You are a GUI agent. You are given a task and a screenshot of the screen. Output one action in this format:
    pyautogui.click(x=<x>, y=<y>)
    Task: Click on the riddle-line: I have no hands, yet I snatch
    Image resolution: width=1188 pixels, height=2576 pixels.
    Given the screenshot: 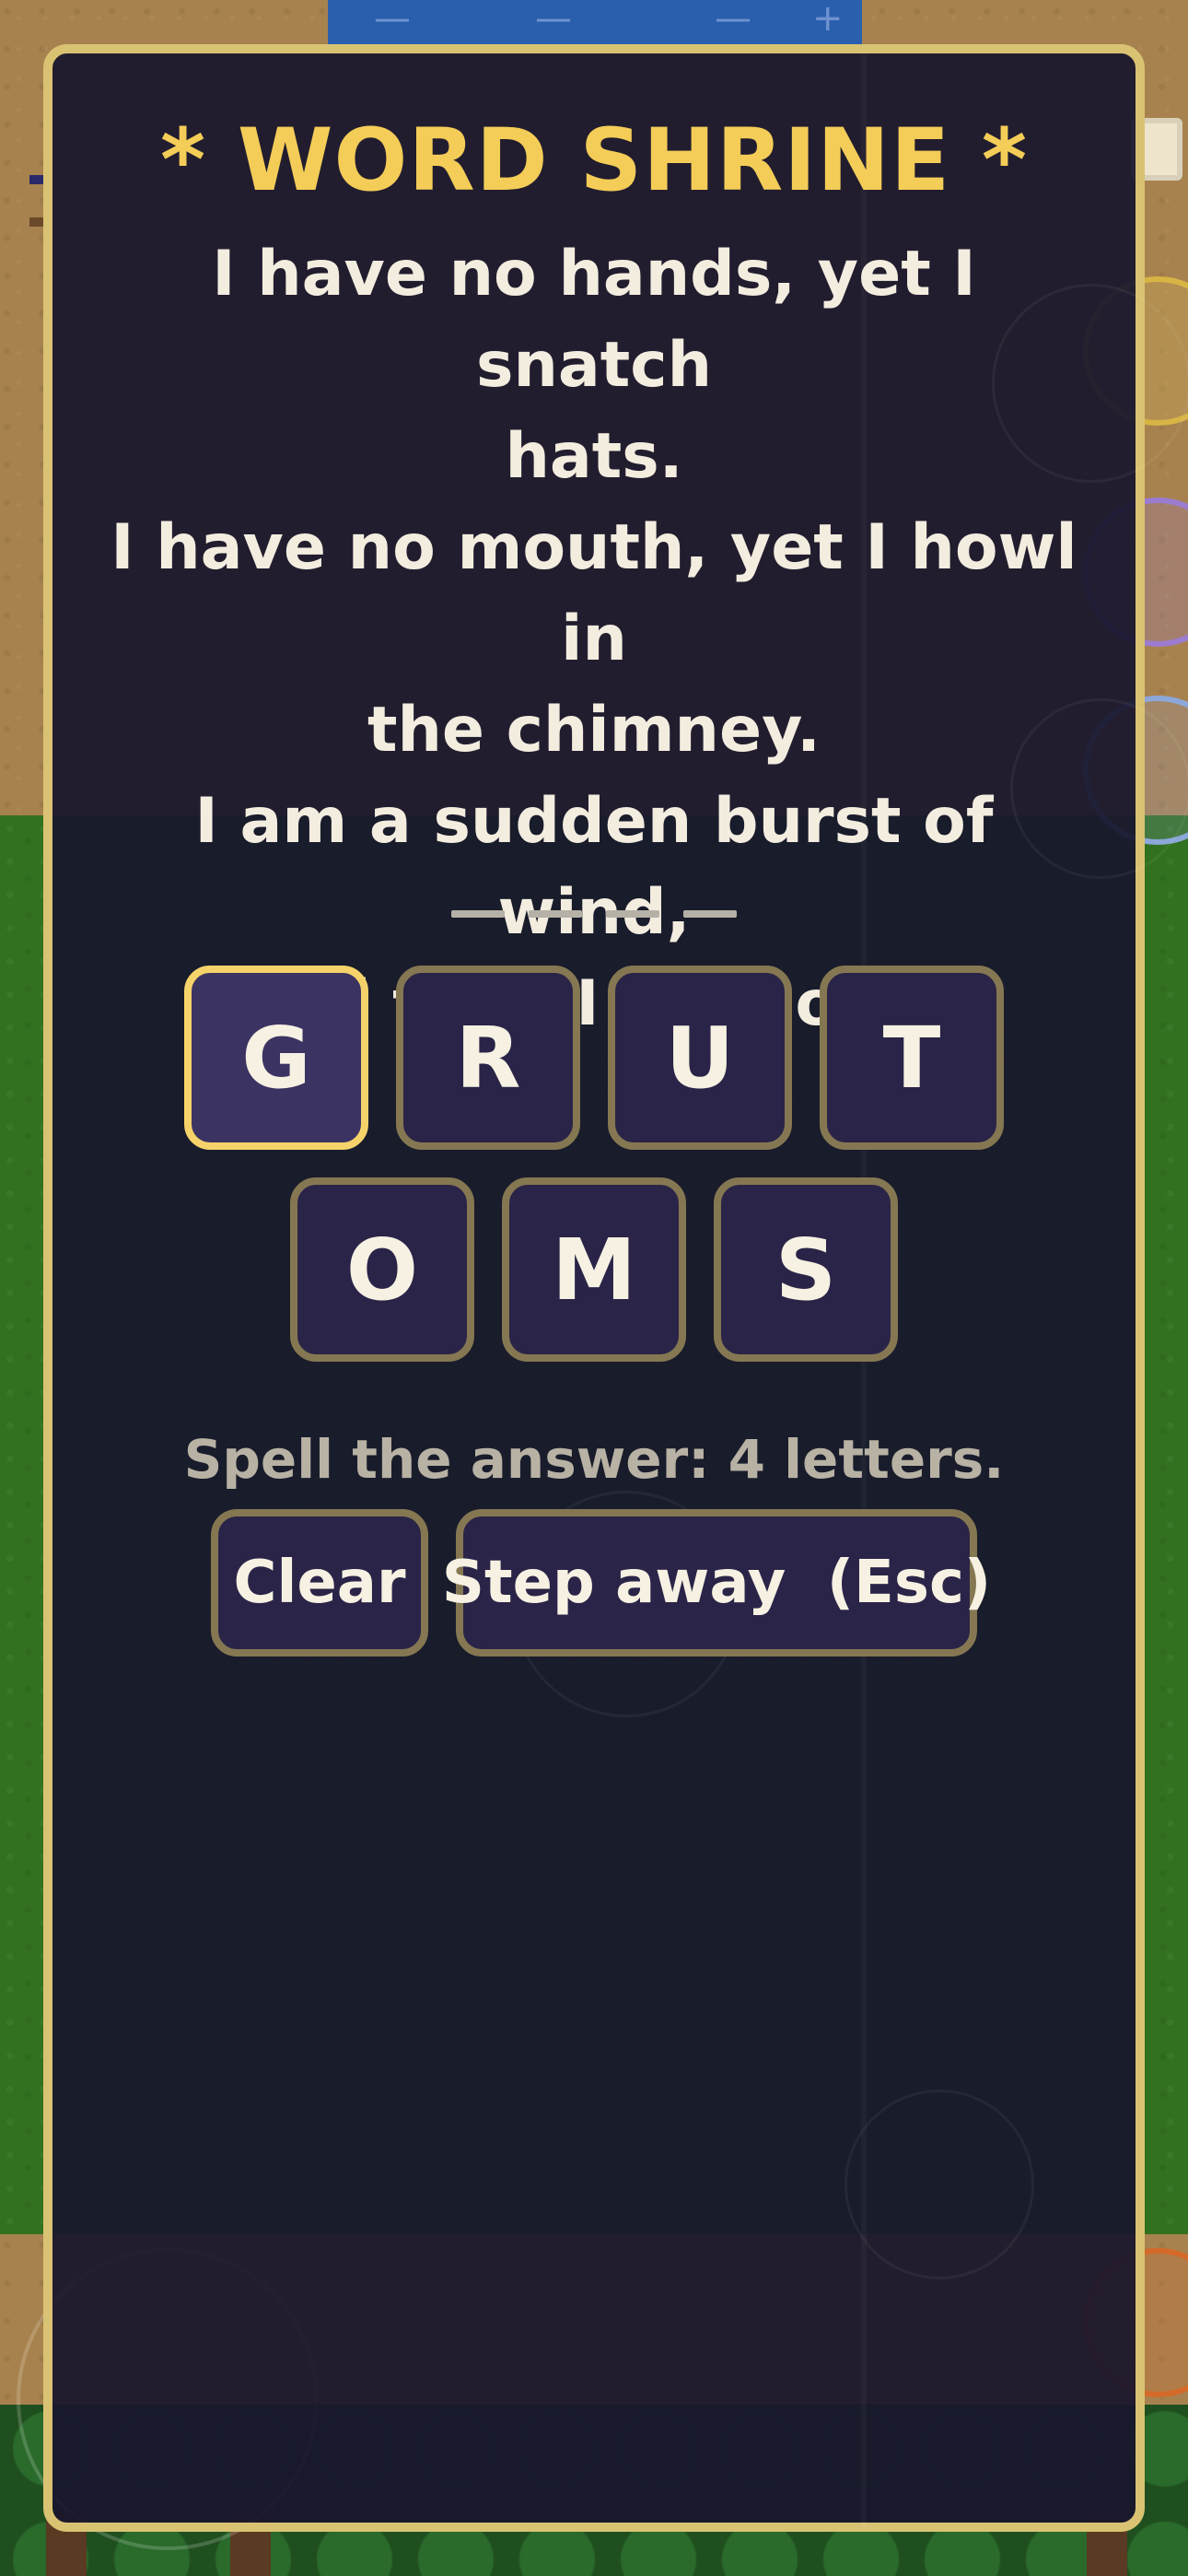 What is the action you would take?
    pyautogui.click(x=594, y=320)
    